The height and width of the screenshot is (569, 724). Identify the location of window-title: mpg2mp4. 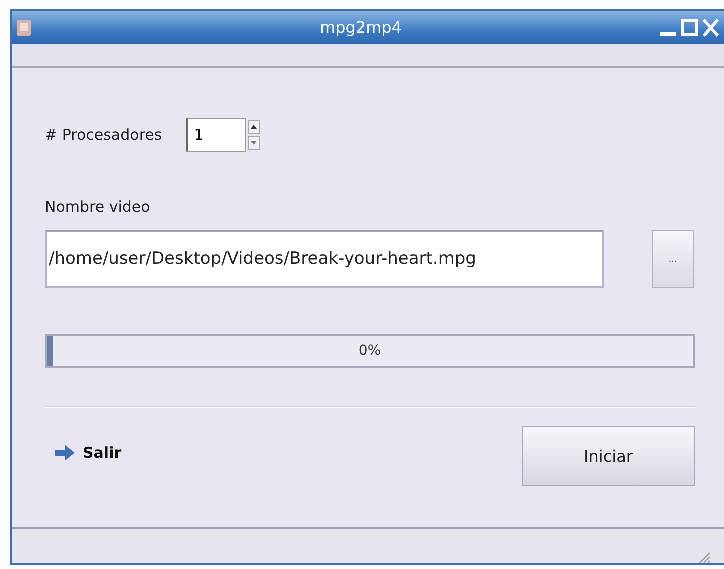
(361, 27).